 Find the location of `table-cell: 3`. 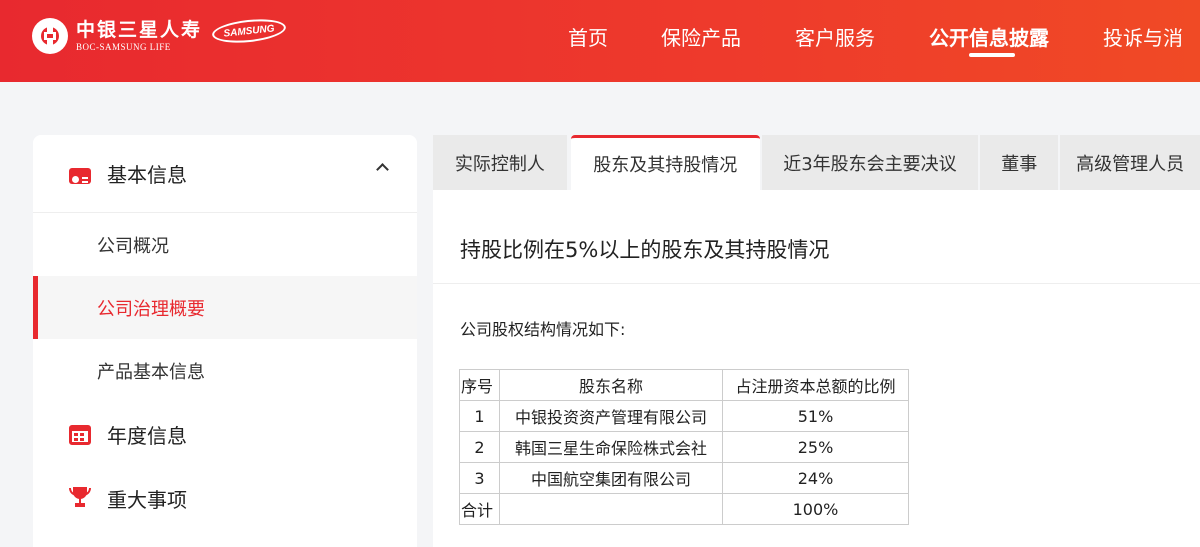

table-cell: 3 is located at coordinates (479, 478).